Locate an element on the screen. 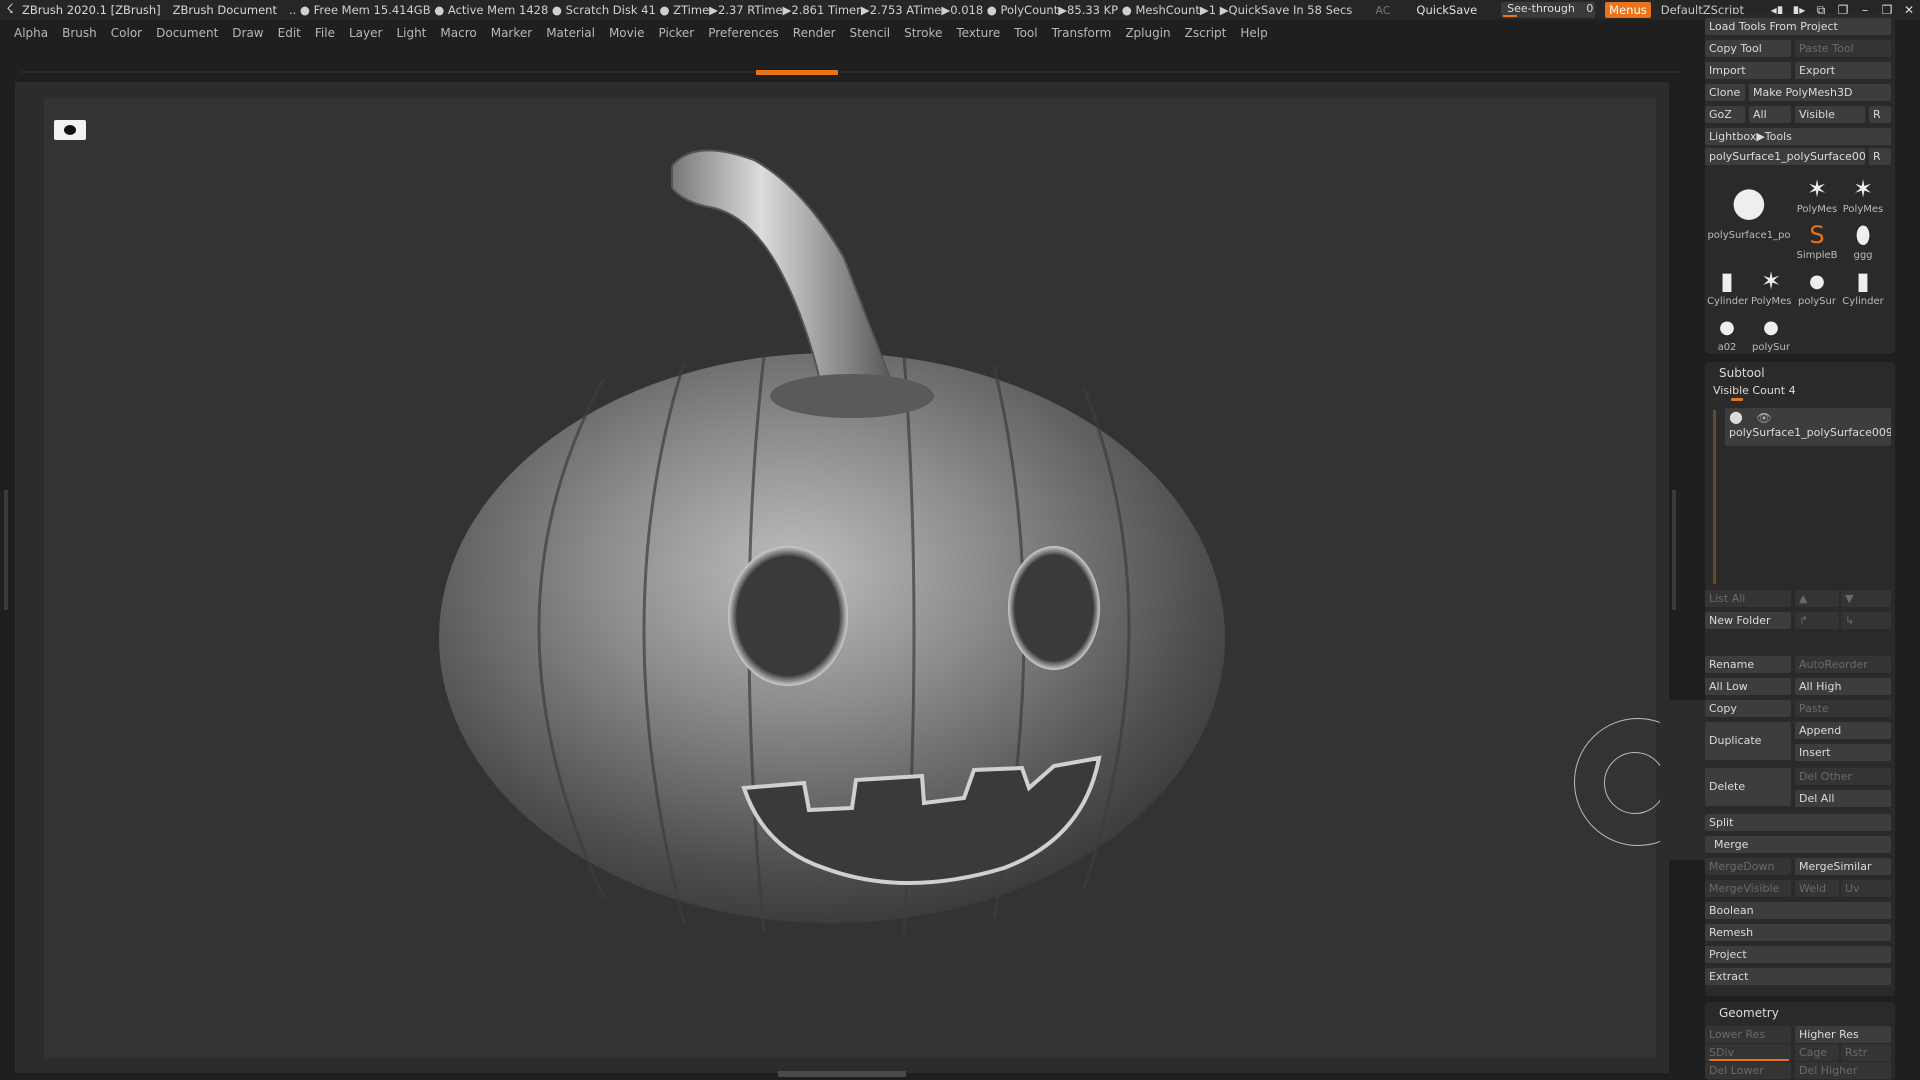  menu-preferences: Preferences is located at coordinates (743, 33).